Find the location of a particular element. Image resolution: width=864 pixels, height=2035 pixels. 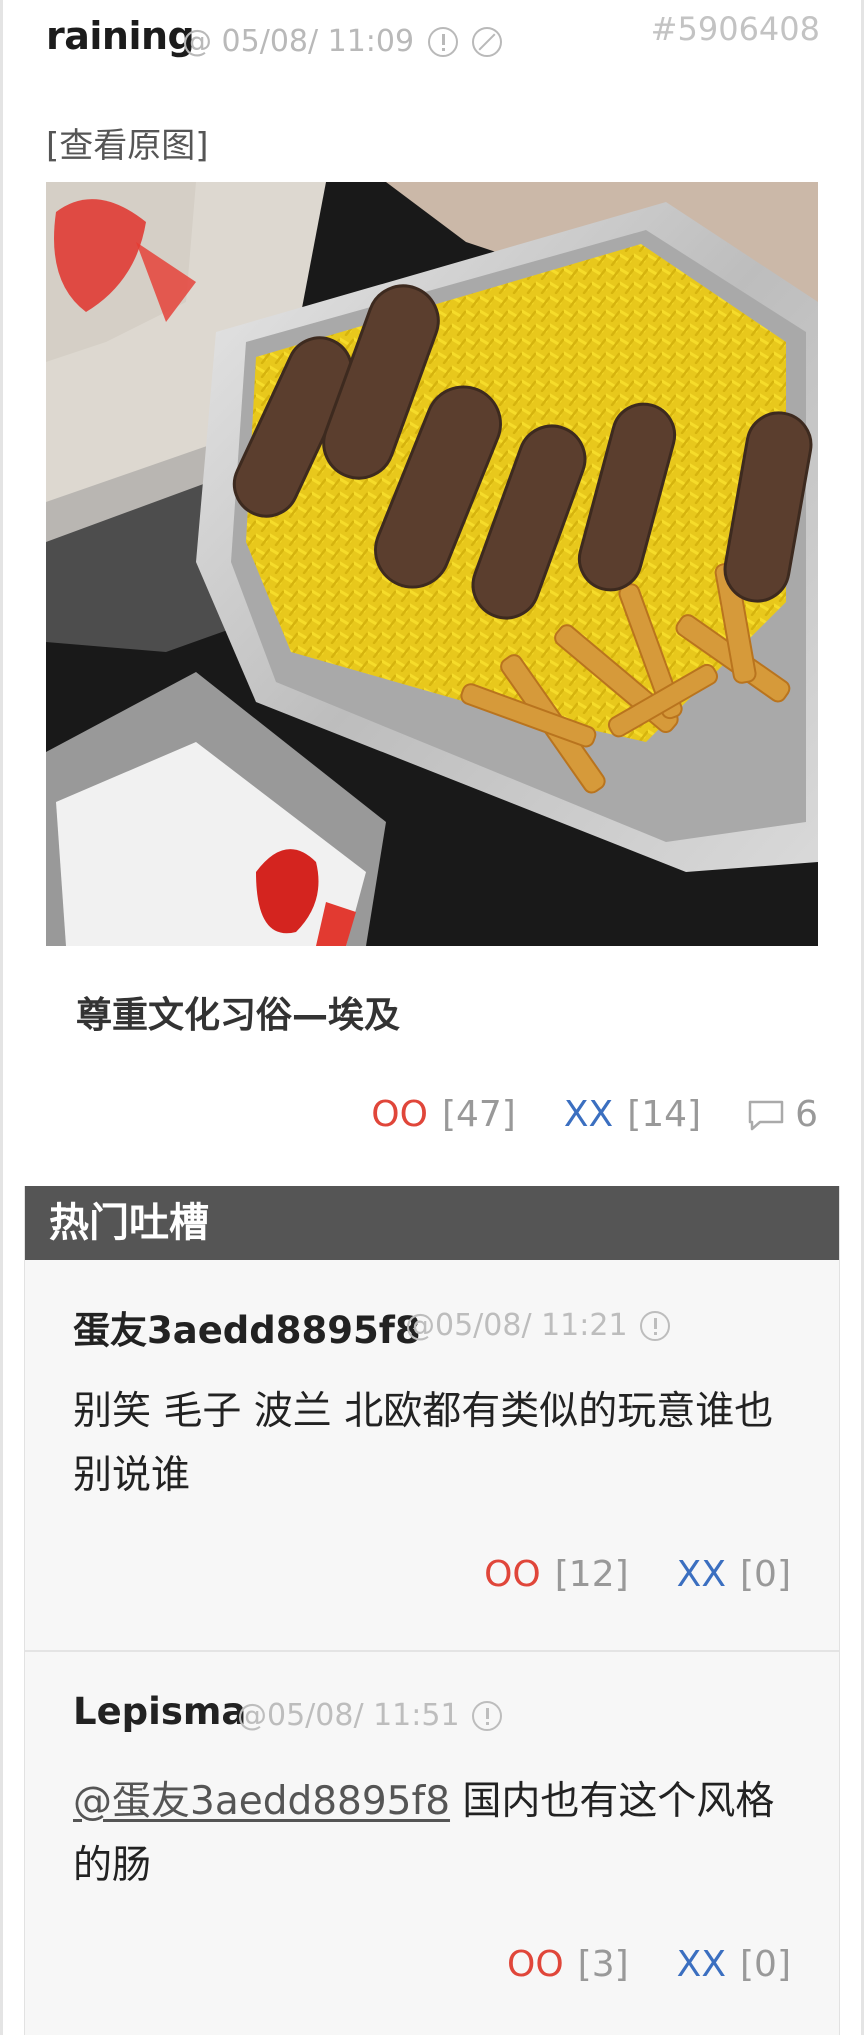

post-header: raining @ 05/08/ 11:09 #5906408 is located at coordinates (433, 40).